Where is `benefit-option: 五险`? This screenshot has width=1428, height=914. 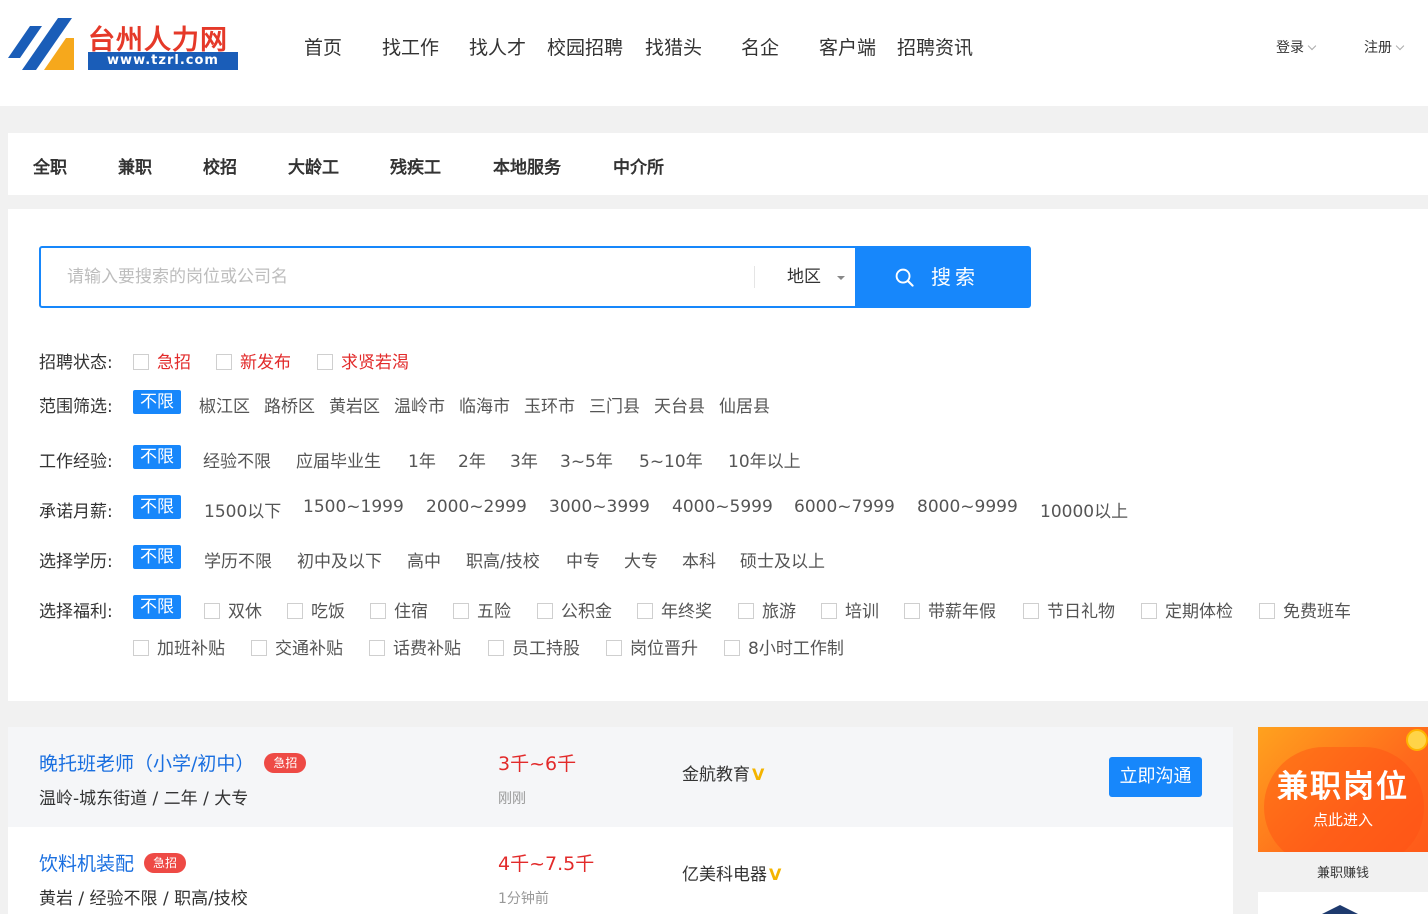
benefit-option: 五险 is located at coordinates (482, 609).